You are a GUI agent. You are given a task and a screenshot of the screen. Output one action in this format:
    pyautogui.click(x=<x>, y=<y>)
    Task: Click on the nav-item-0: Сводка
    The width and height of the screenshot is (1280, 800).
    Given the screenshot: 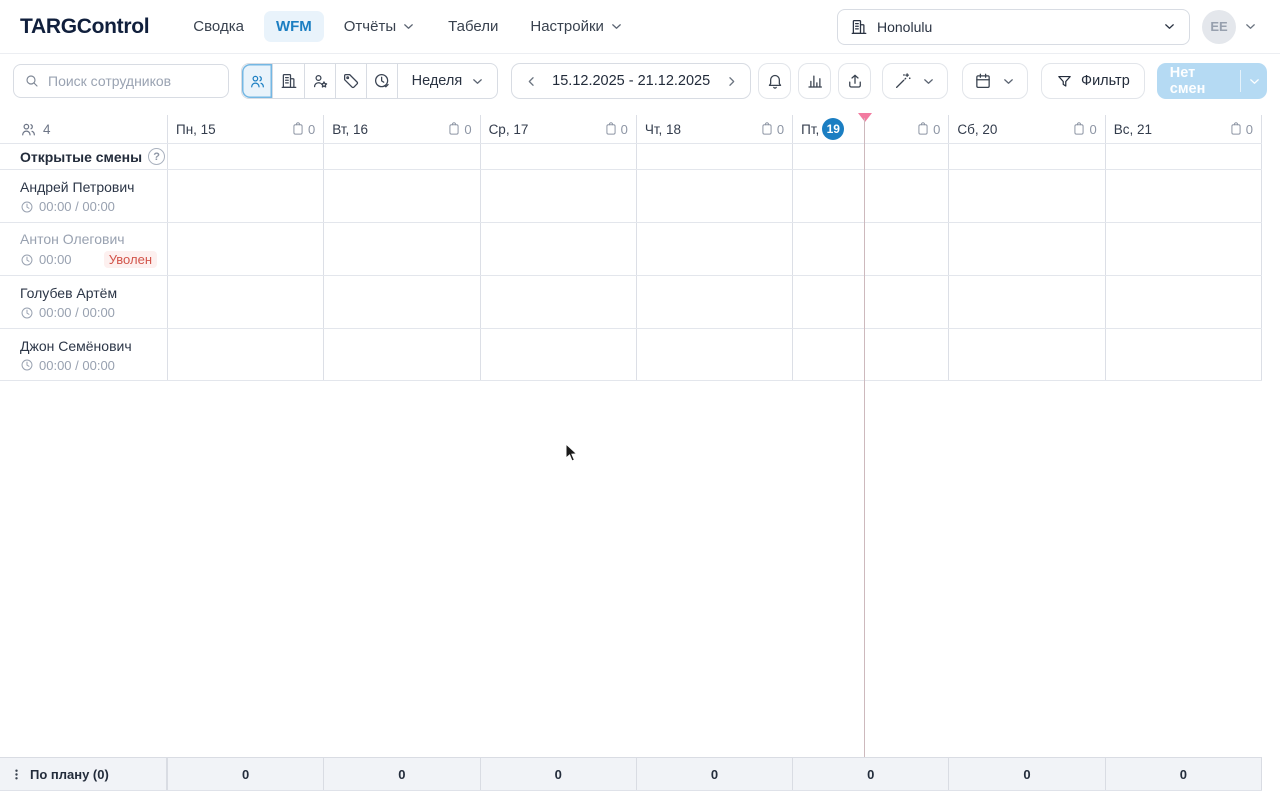 What is the action you would take?
    pyautogui.click(x=218, y=26)
    